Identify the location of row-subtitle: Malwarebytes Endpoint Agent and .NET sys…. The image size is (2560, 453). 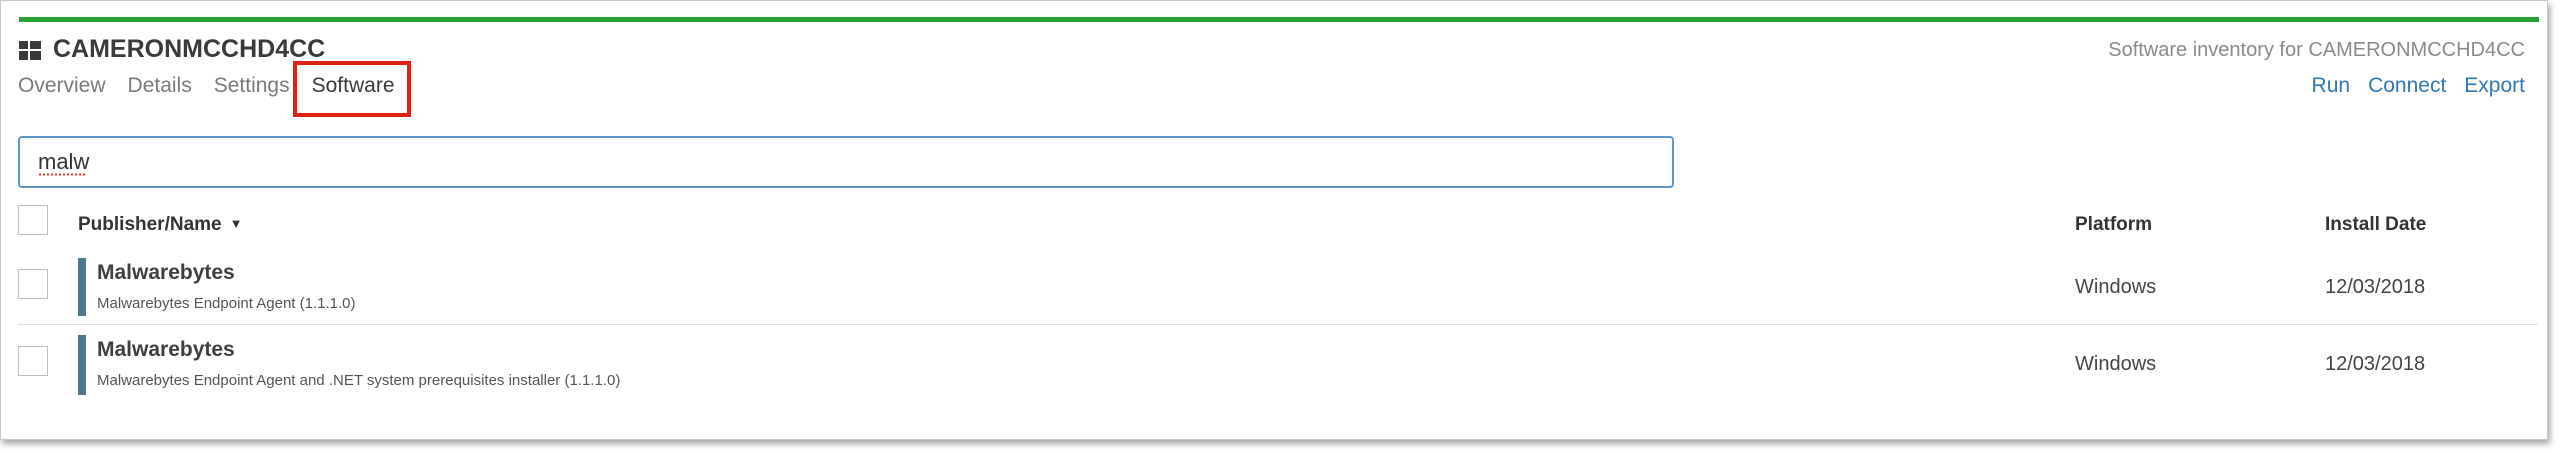
(359, 380).